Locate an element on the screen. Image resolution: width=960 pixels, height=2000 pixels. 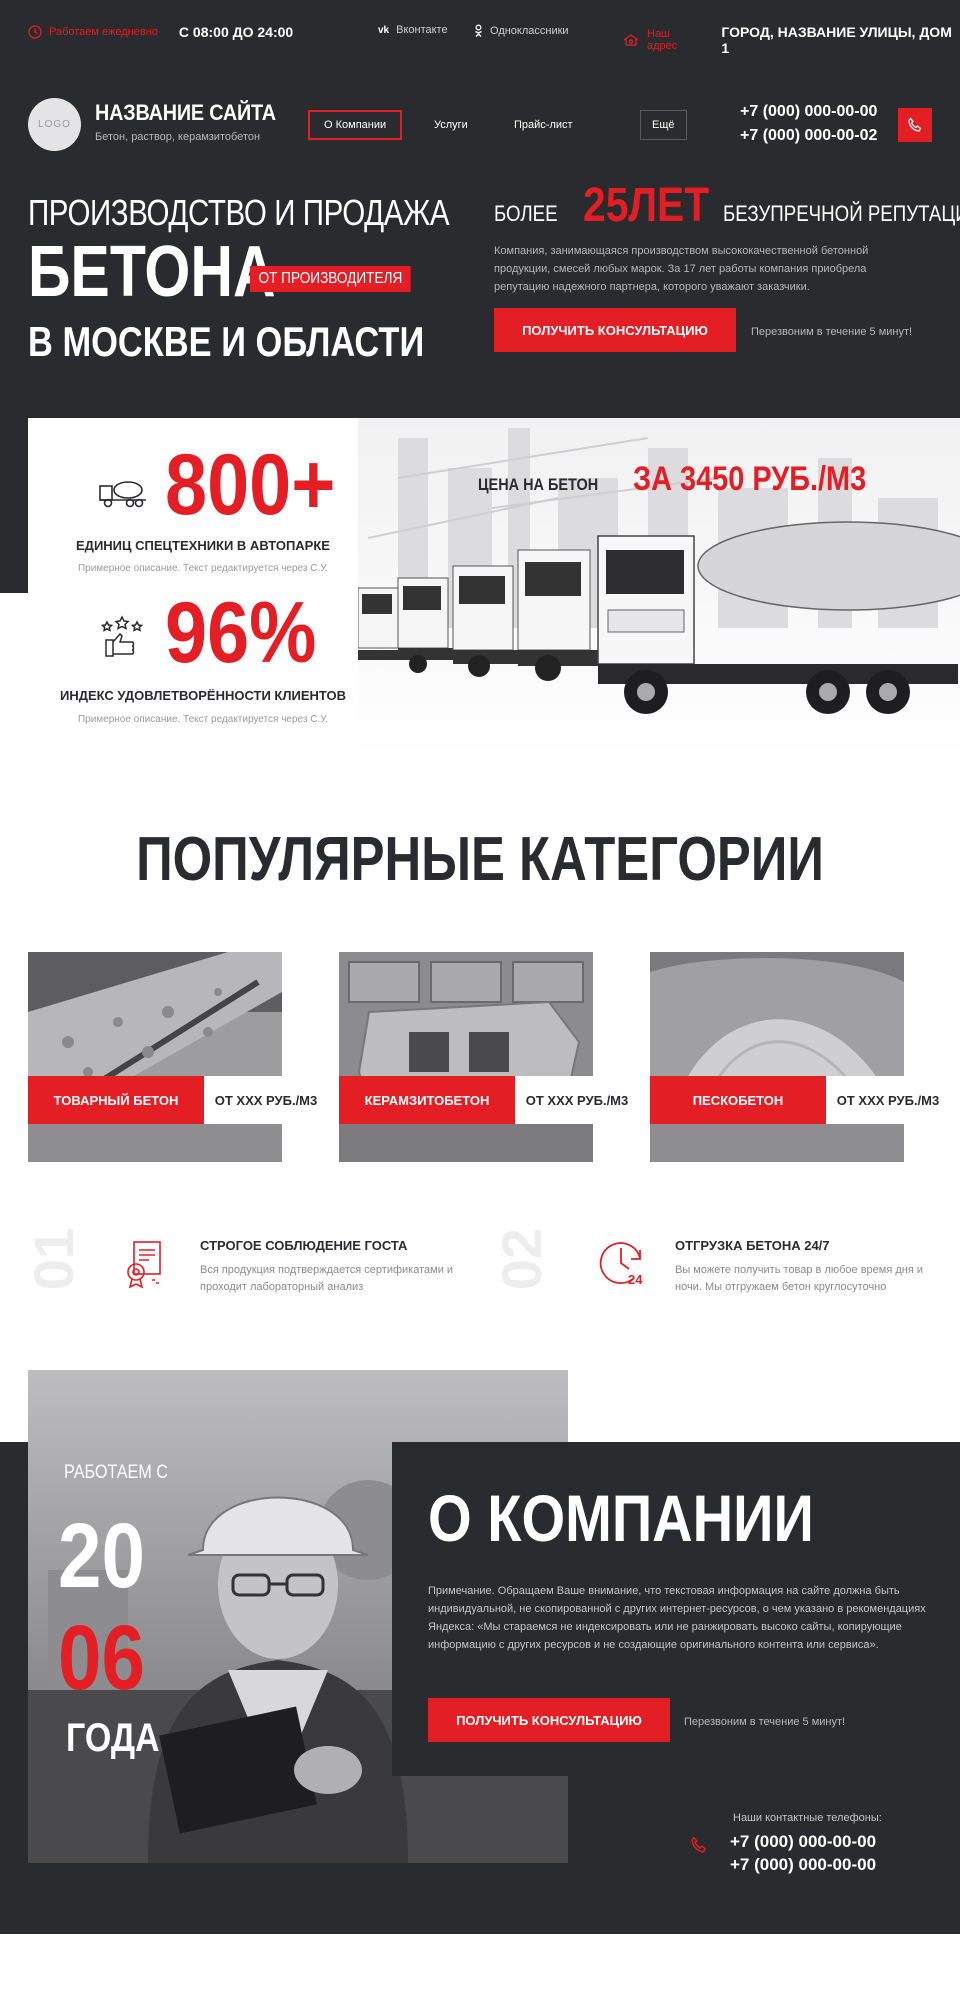
svg-text: 24 is located at coordinates (635, 1279).